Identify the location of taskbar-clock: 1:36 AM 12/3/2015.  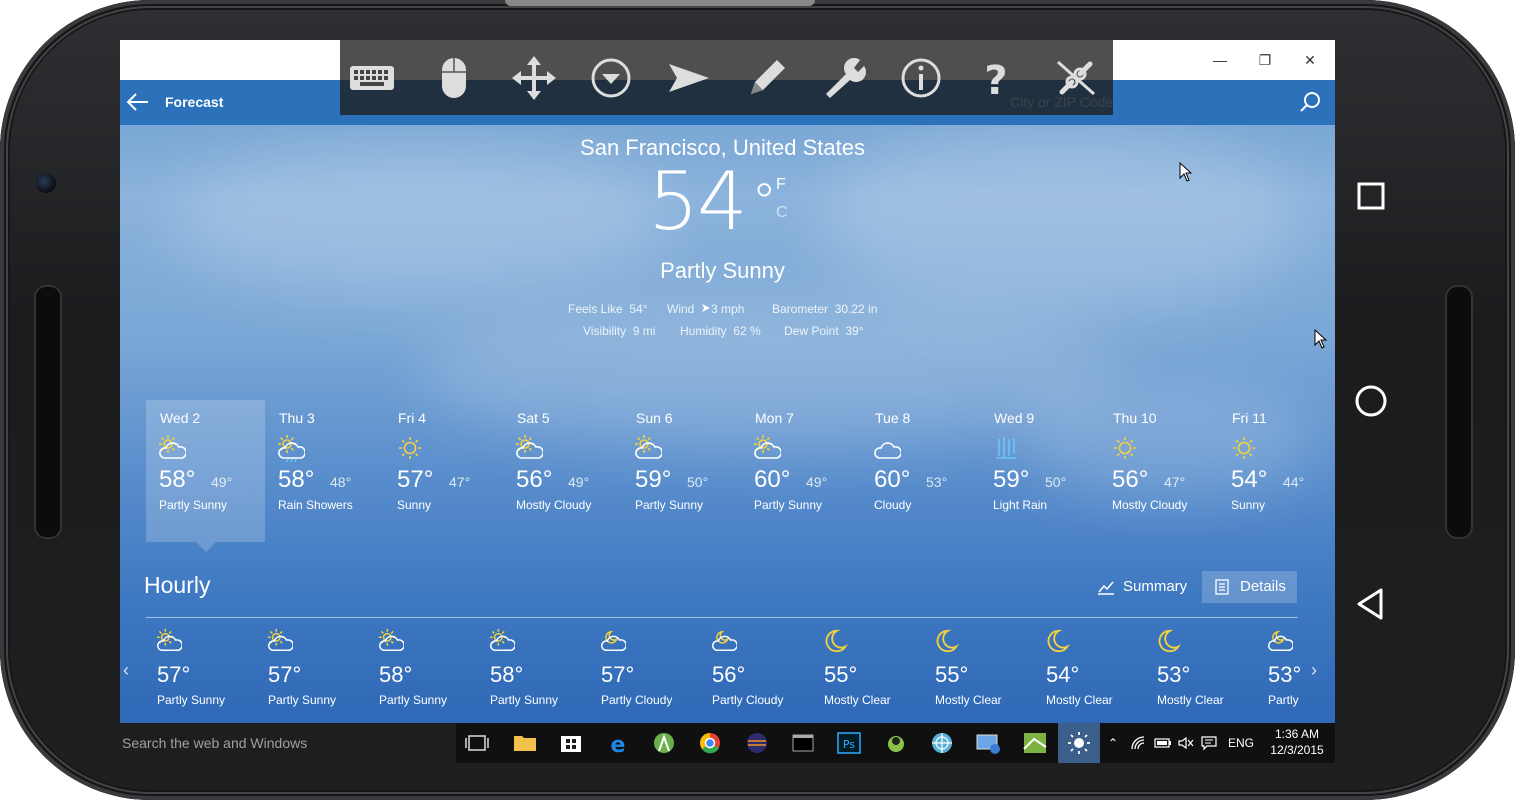
(1297, 742).